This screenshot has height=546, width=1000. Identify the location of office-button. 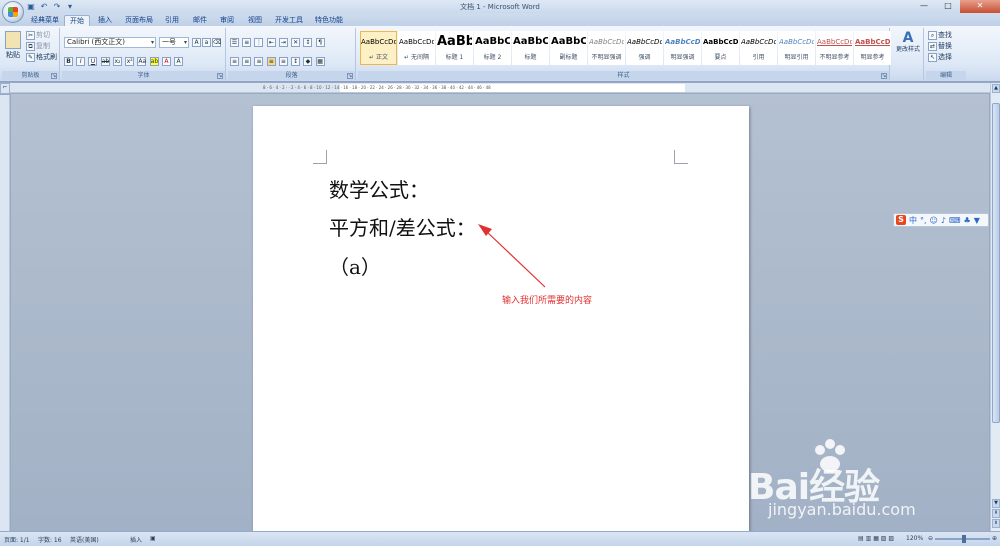
(13, 12).